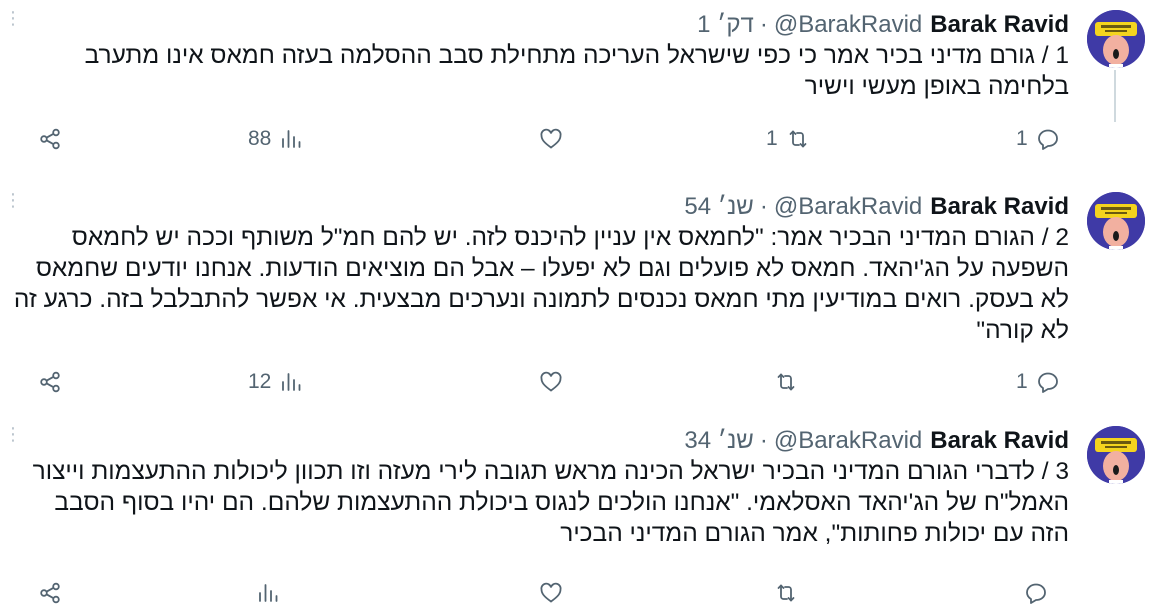  What do you see at coordinates (260, 138) in the screenshot?
I see `views-count: 88` at bounding box center [260, 138].